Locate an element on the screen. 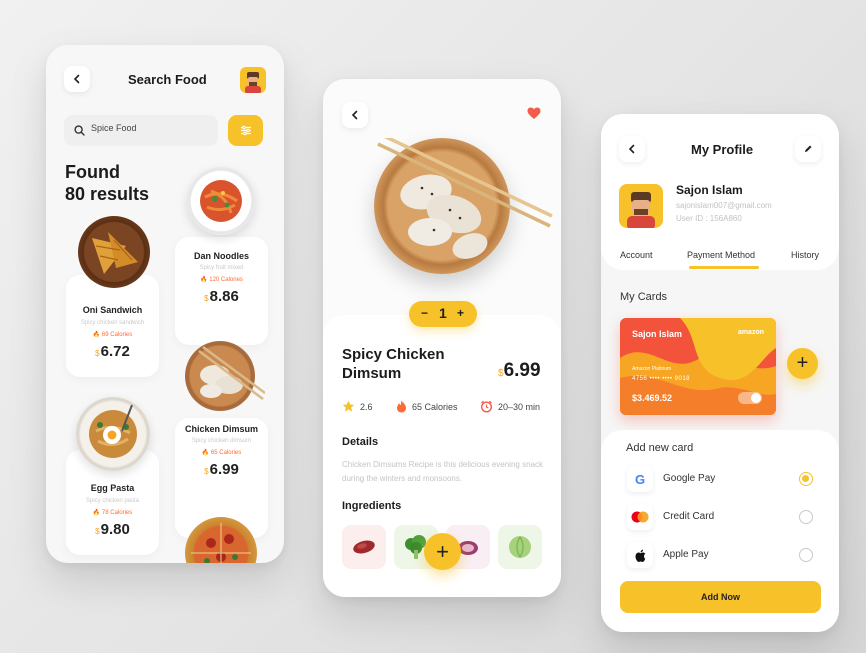 The width and height of the screenshot is (866, 653). food-name: Egg Pasta is located at coordinates (112, 488).